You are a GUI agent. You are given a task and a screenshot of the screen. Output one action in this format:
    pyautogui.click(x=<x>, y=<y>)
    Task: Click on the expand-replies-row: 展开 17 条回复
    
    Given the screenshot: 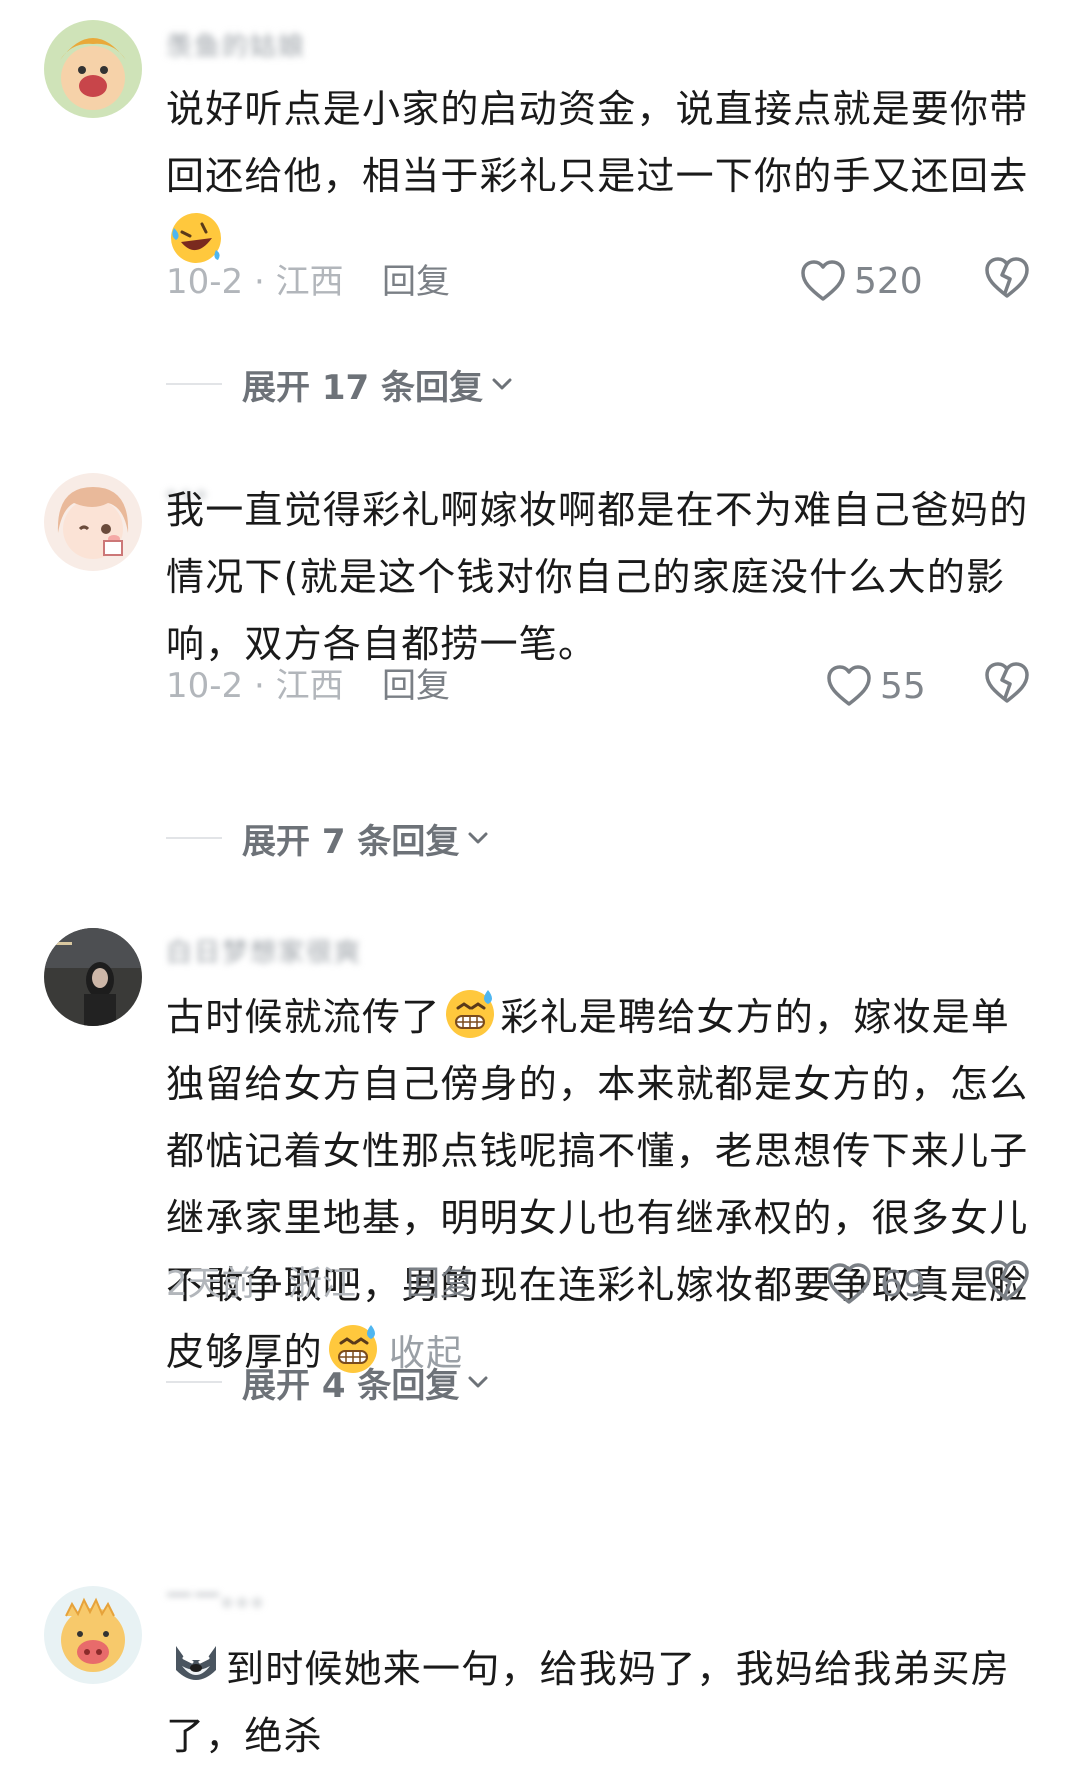 What is the action you would take?
    pyautogui.click(x=340, y=384)
    